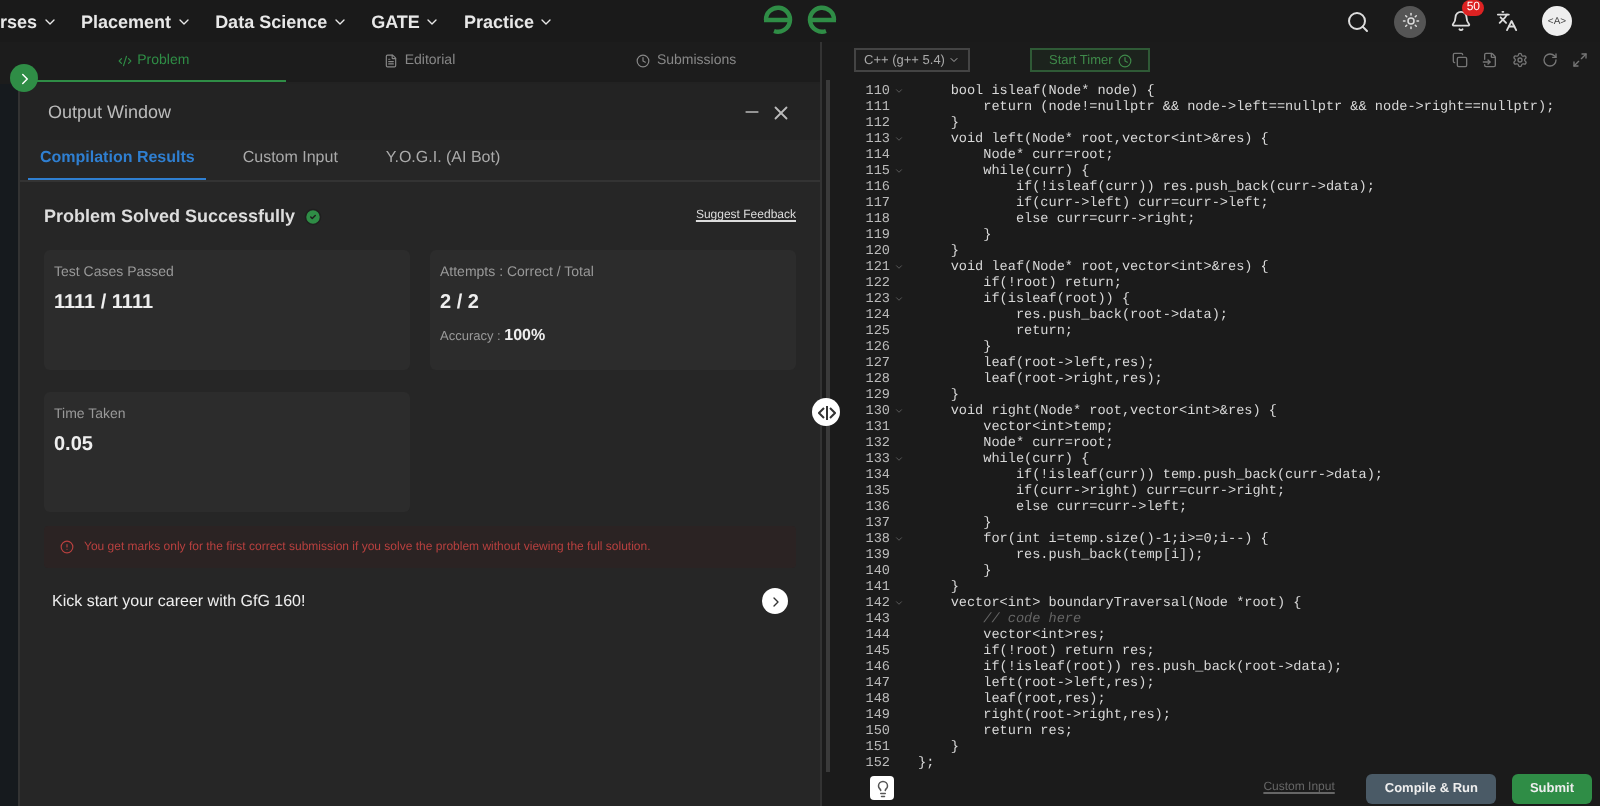 The height and width of the screenshot is (806, 1600). Describe the element at coordinates (105, 303) in the screenshot. I see `card-value: 1111 / 1111` at that location.